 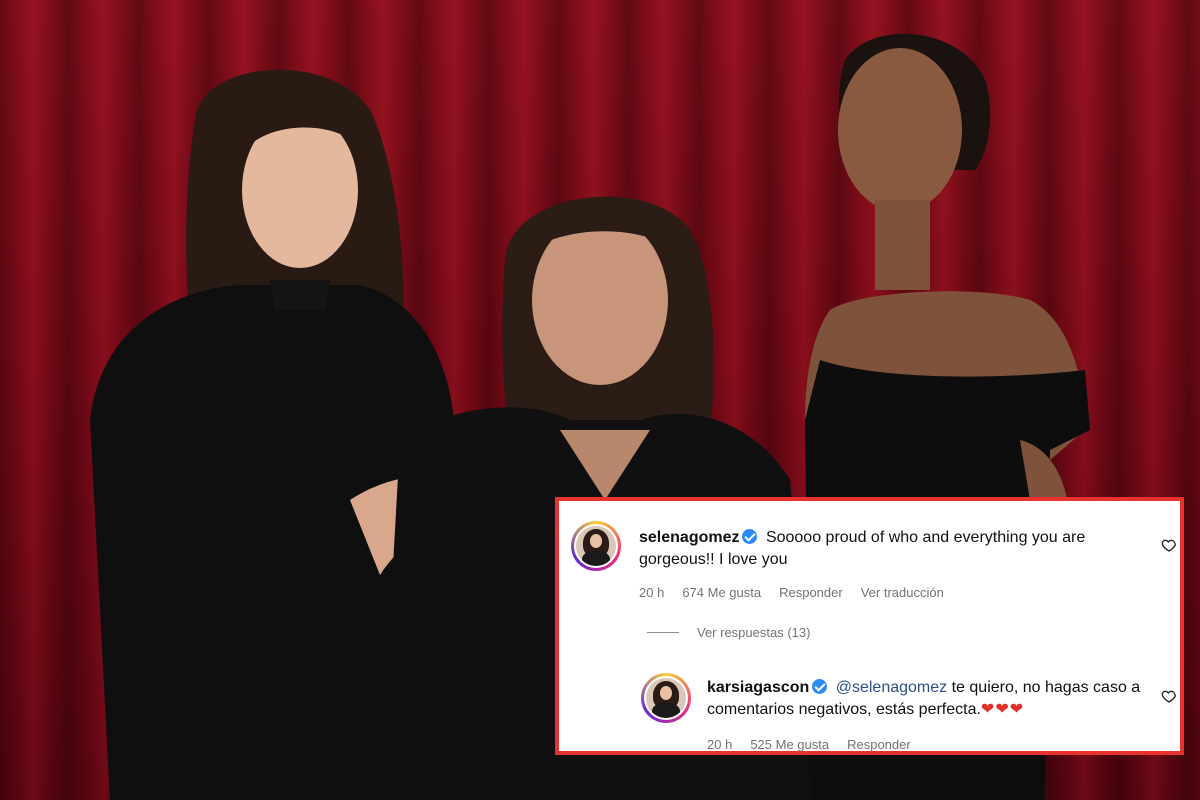 I want to click on view-replies-label: Ver respuestas (13), so click(x=754, y=632).